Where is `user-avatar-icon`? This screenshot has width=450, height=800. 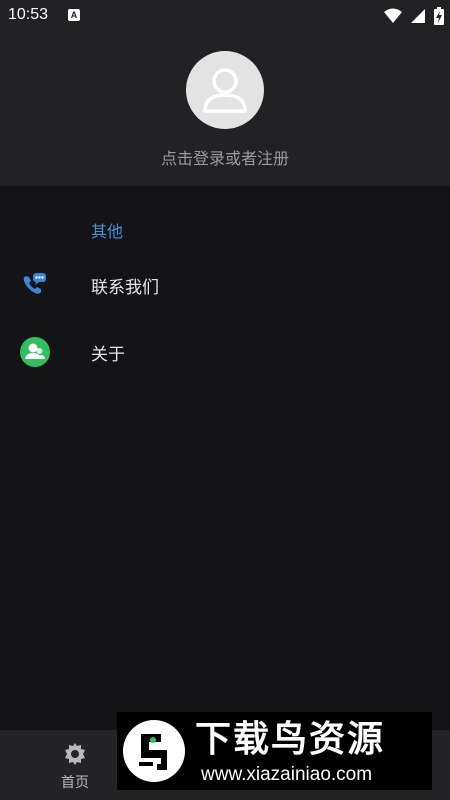
user-avatar-icon is located at coordinates (225, 90).